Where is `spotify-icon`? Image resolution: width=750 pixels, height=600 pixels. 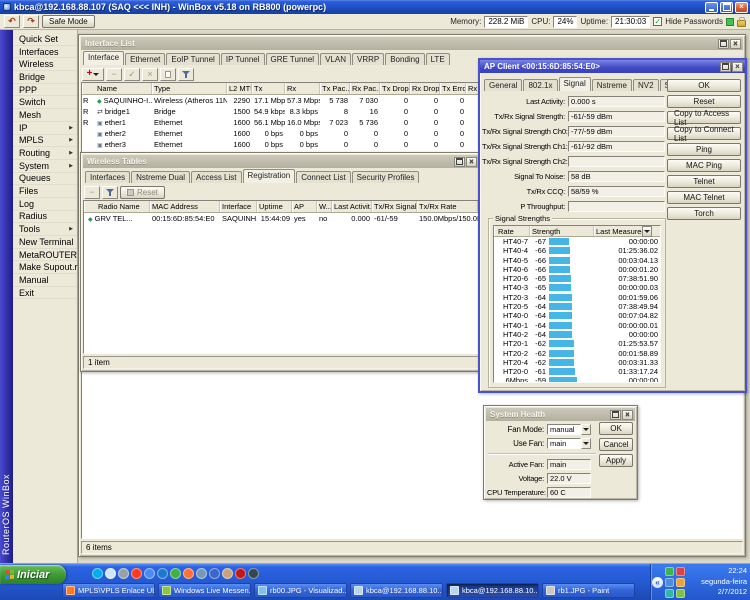 spotify-icon is located at coordinates (175, 573).